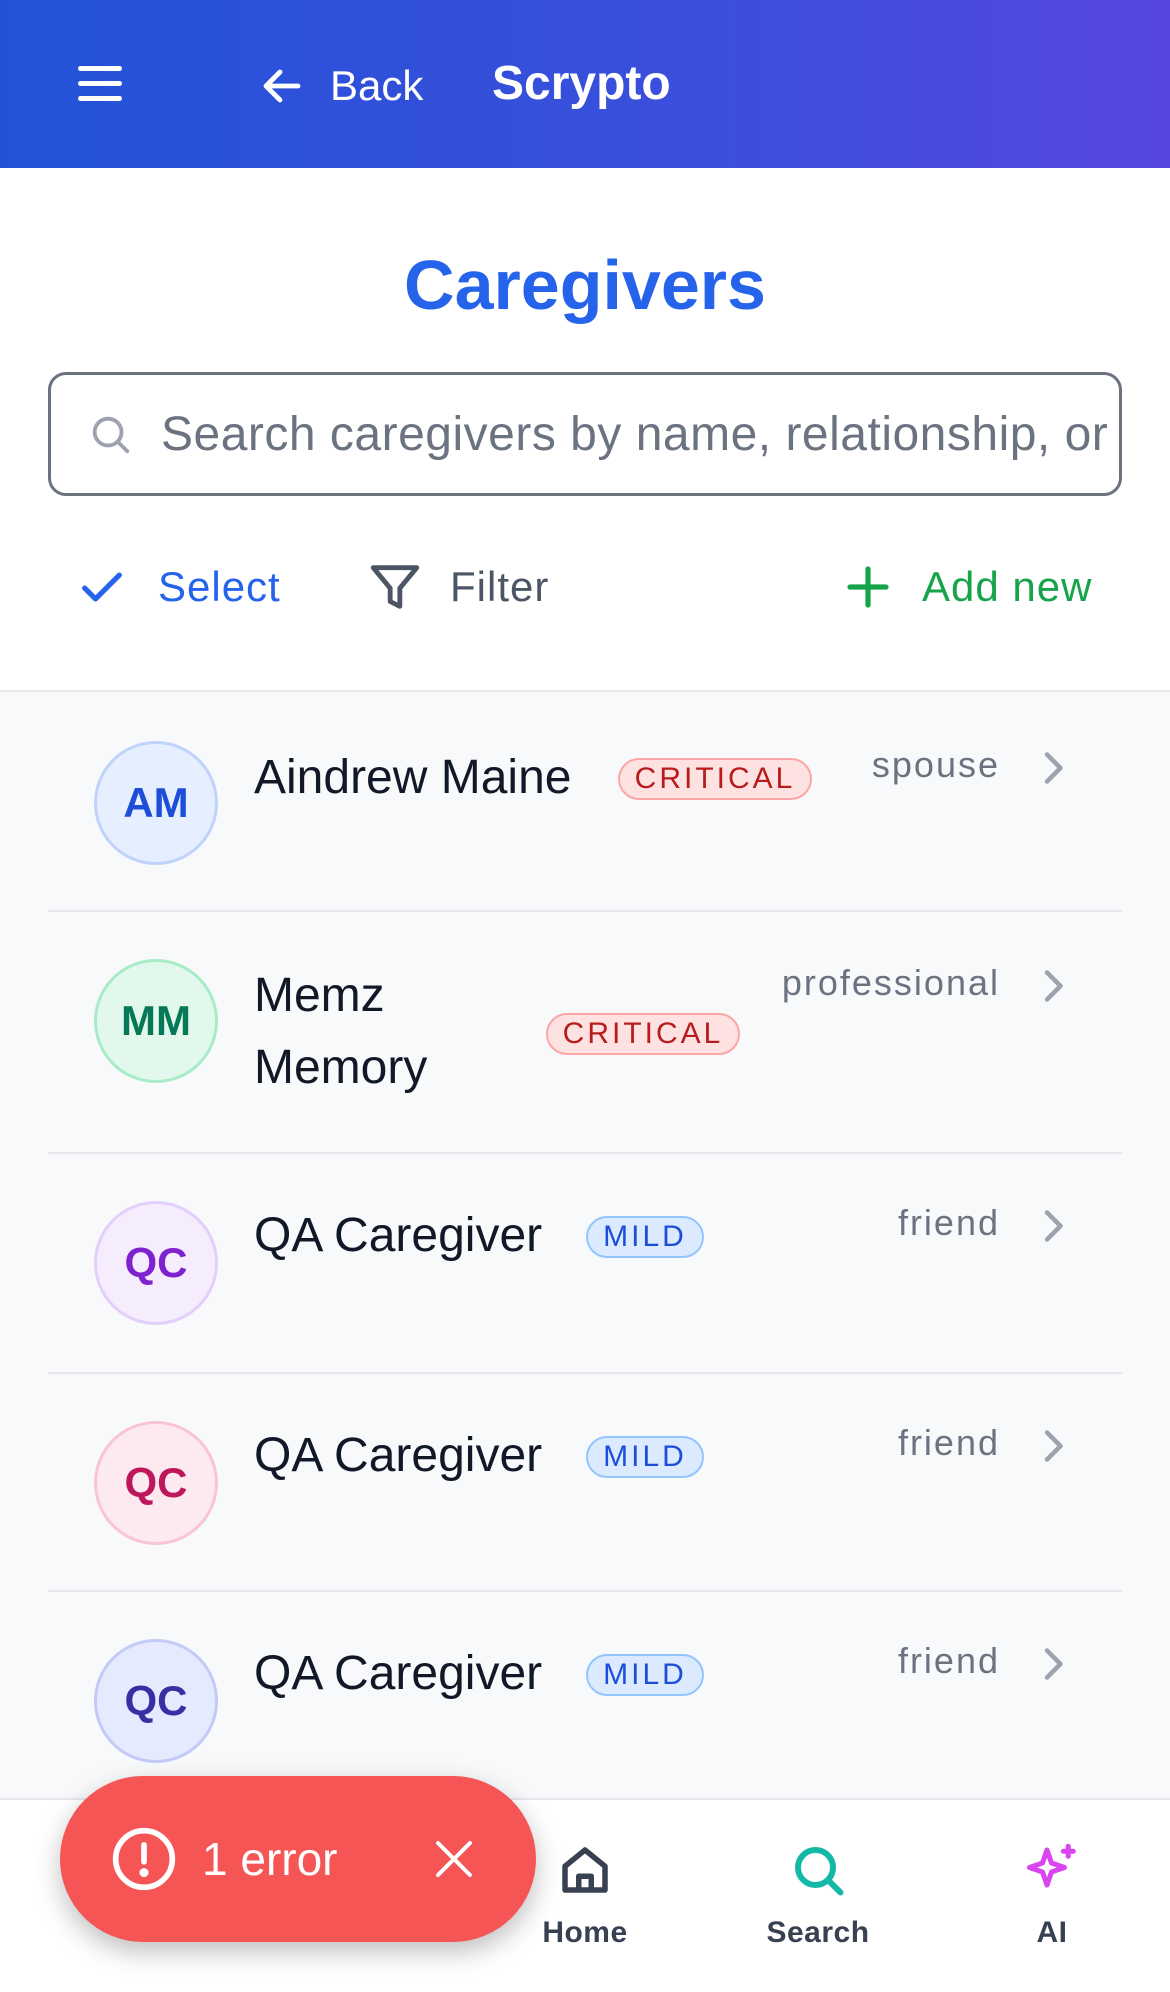 This screenshot has width=1170, height=1992. Describe the element at coordinates (395, 587) in the screenshot. I see `filter-icon` at that location.